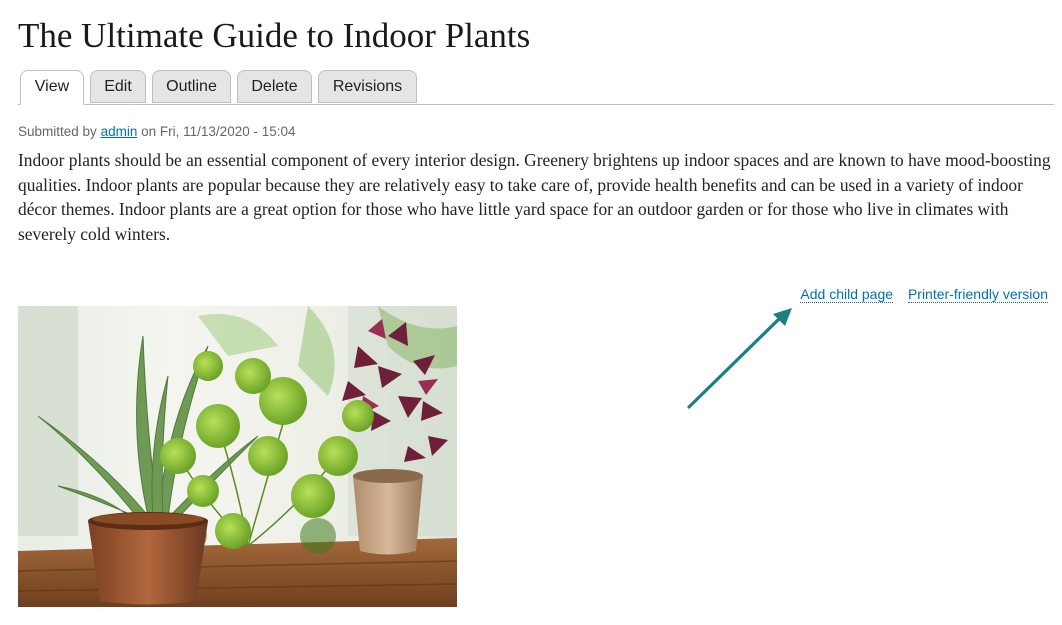 This screenshot has height=625, width=1062. I want to click on submitted-date: Fri, 11/13/2020 - 15:04, so click(227, 131).